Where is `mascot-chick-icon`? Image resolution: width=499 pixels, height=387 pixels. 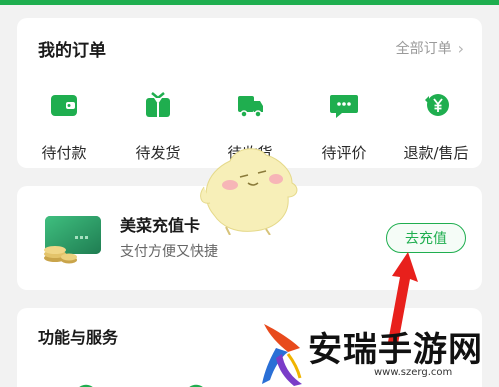 mascot-chick-icon is located at coordinates (249, 191).